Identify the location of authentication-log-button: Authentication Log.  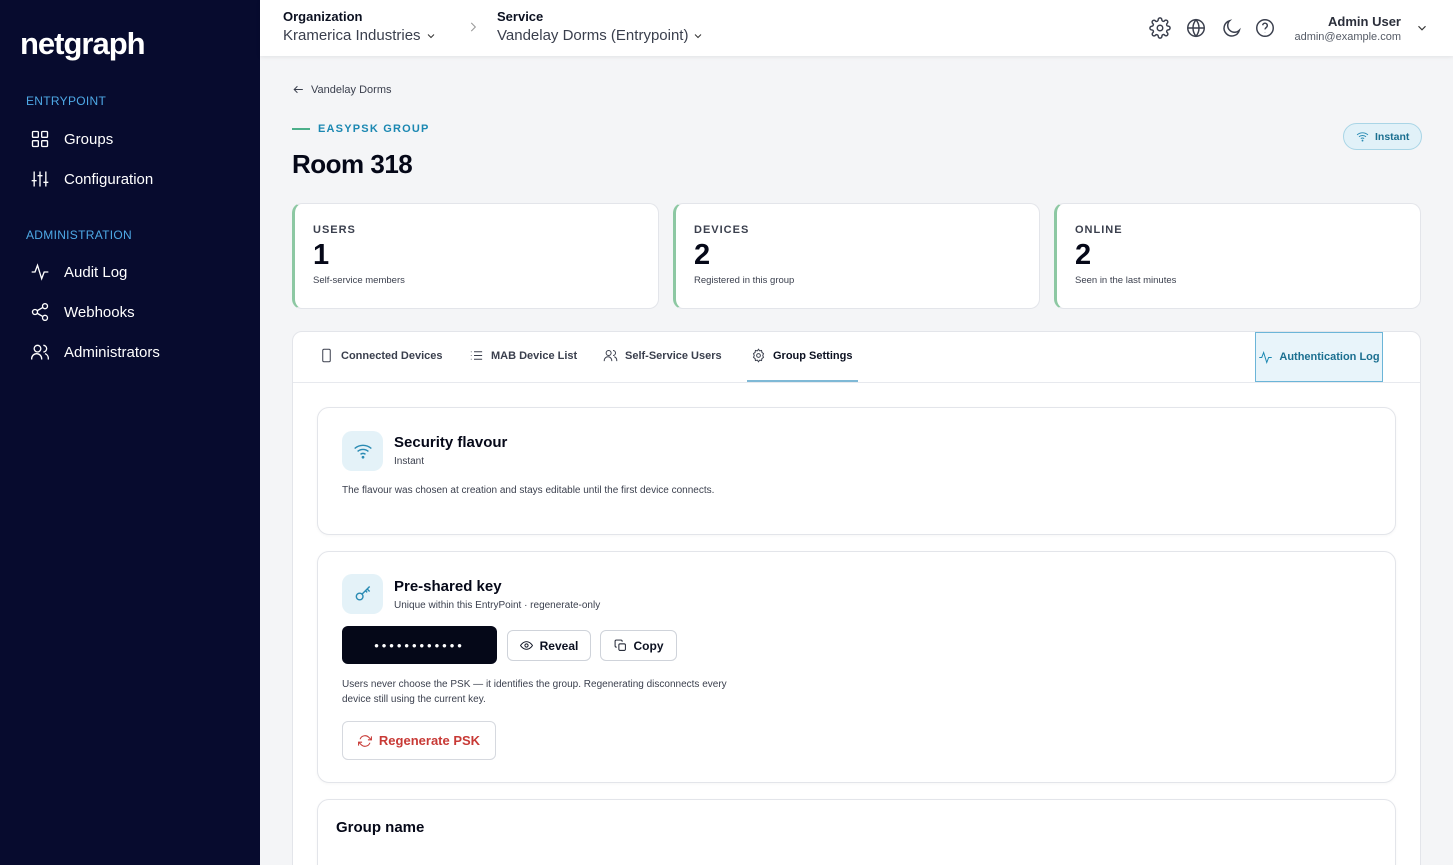
(1319, 357).